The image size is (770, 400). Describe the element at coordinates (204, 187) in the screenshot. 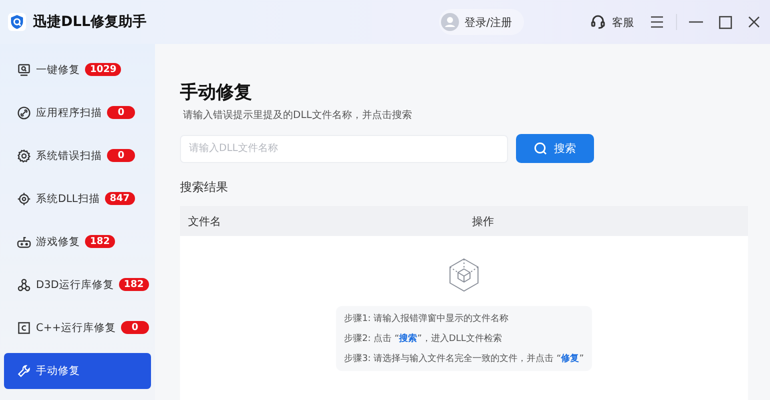

I see `results-heading: 搜索结果` at that location.